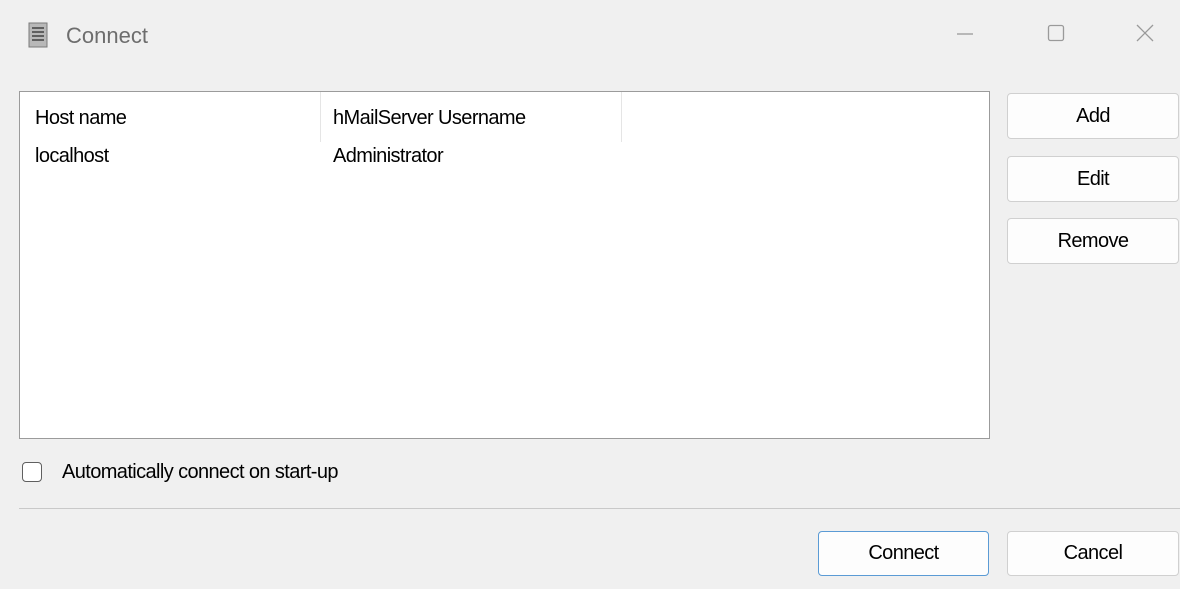 The width and height of the screenshot is (1180, 589). Describe the element at coordinates (590, 36) in the screenshot. I see `title-bar: Connect` at that location.